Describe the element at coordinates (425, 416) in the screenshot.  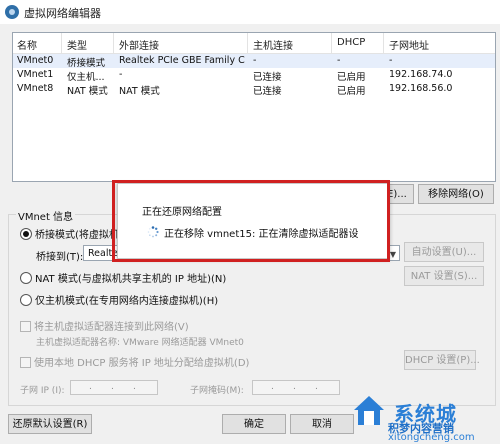
I see `site-watermark: 系统城 积梦内容营销 xitongcheng.com` at that location.